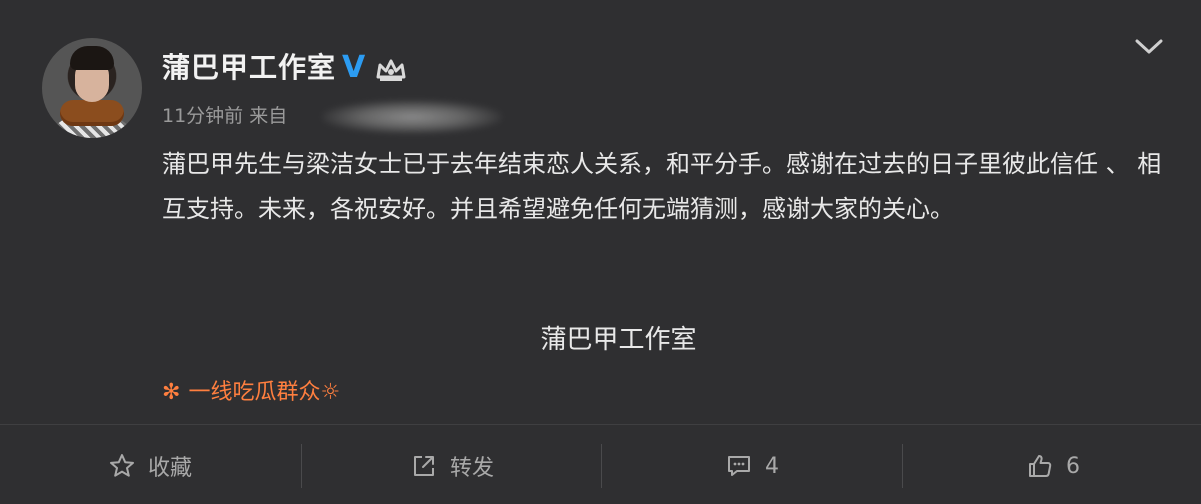 Image resolution: width=1201 pixels, height=504 pixels. What do you see at coordinates (739, 466) in the screenshot?
I see `comment-icon` at bounding box center [739, 466].